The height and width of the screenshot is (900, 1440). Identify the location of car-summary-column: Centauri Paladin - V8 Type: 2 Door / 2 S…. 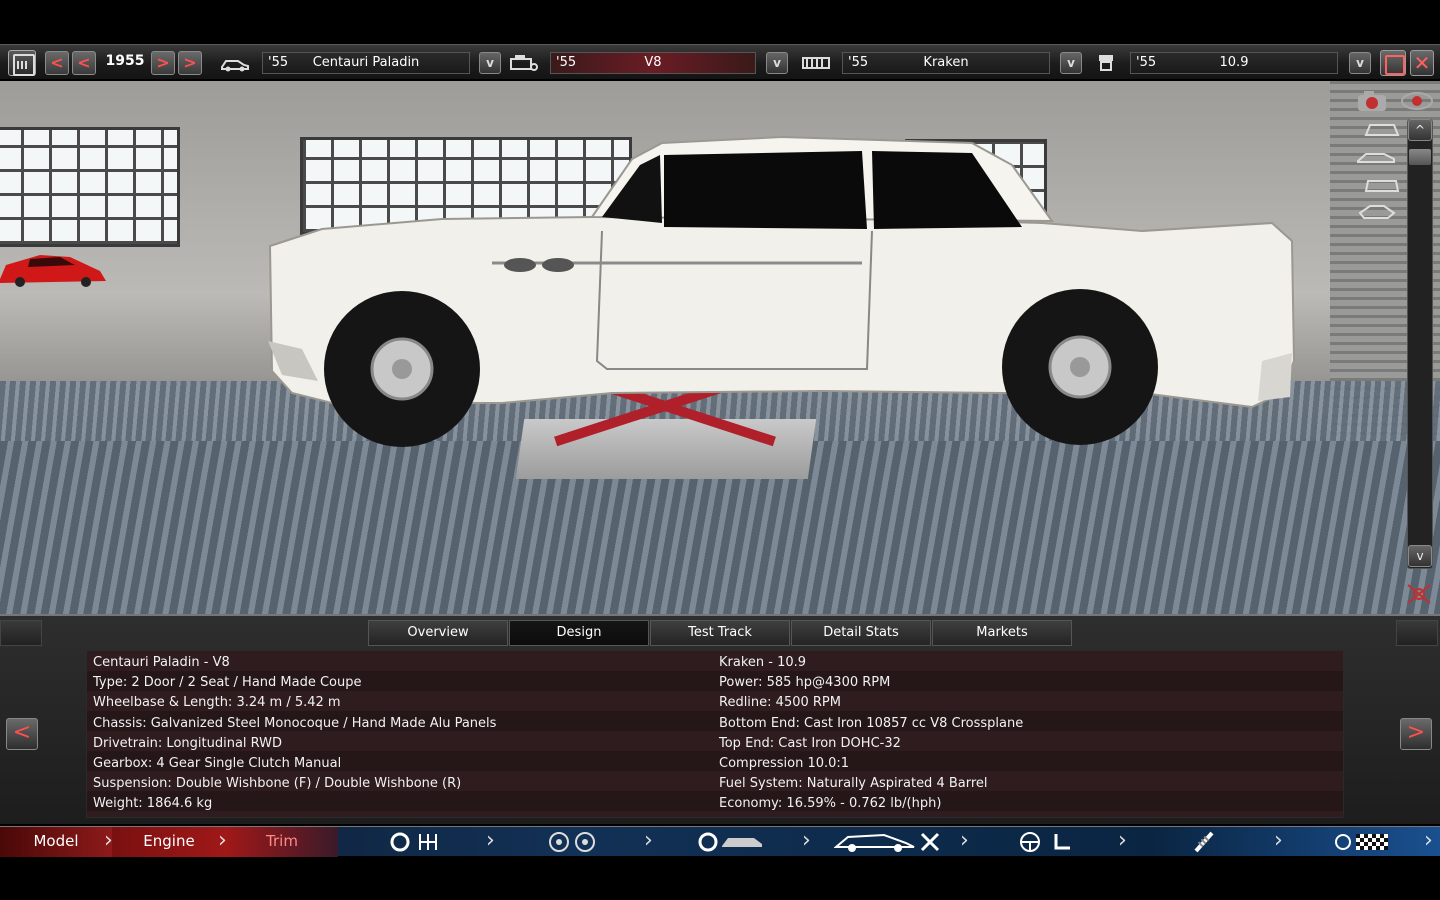
(403, 734).